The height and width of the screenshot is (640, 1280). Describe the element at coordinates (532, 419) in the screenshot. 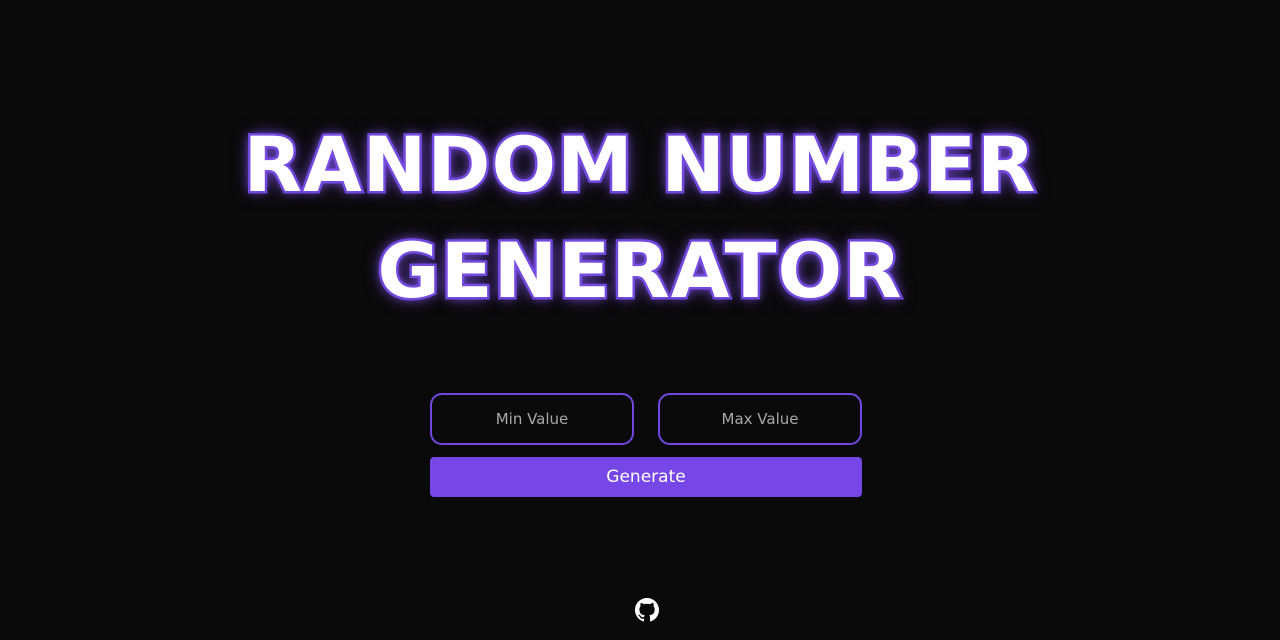

I see `min-value-input` at that location.